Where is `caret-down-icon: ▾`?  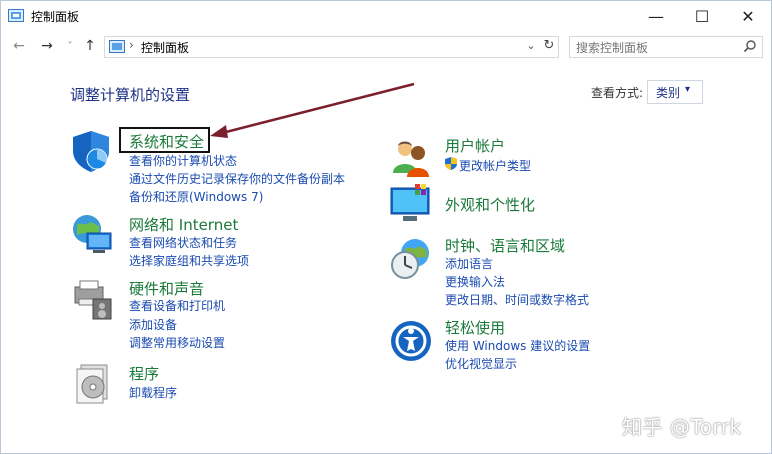
caret-down-icon: ▾ is located at coordinates (688, 89).